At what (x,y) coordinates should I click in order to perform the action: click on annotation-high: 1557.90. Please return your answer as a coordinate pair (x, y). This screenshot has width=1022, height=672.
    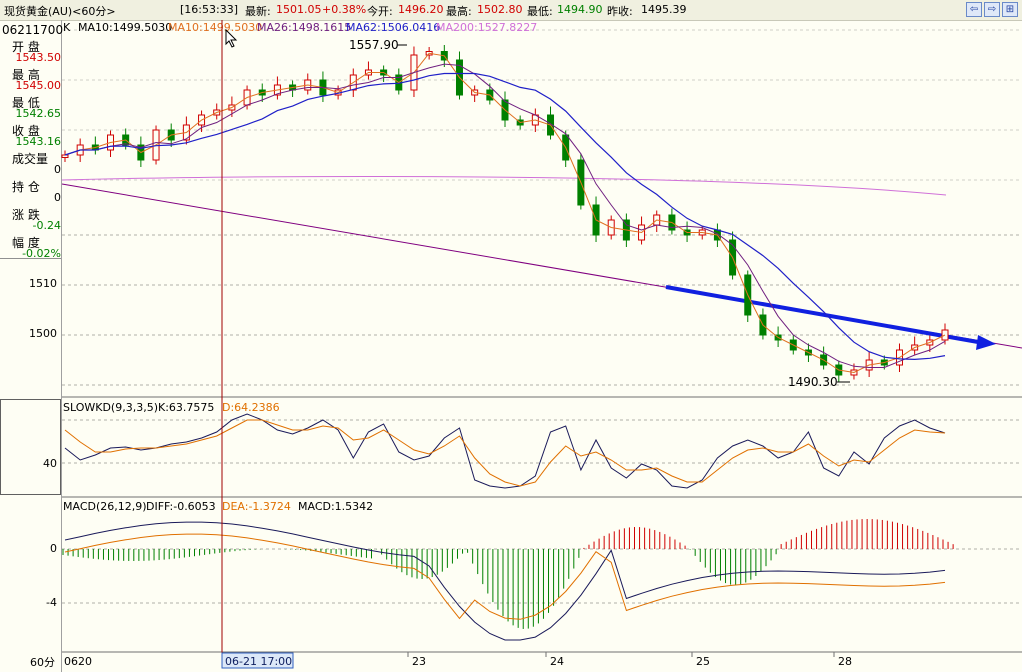
    Looking at the image, I should click on (374, 45).